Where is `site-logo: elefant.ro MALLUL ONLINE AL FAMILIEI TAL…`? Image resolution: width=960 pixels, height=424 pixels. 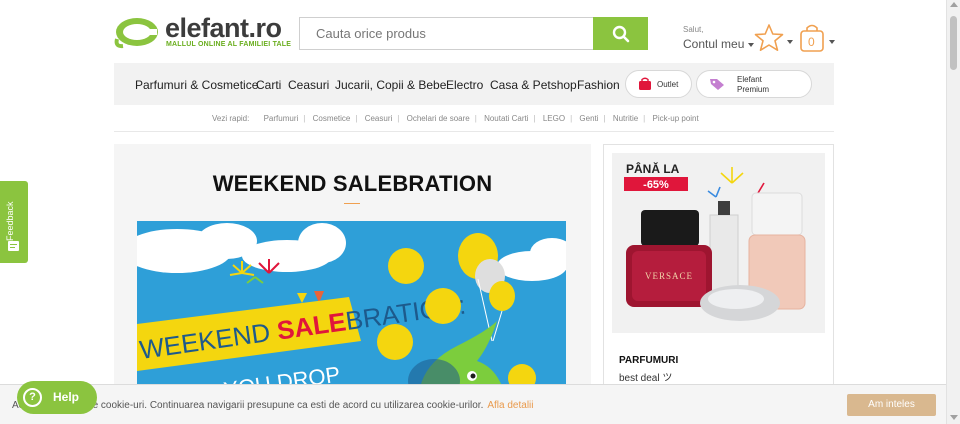
site-logo: elefant.ro MALLUL ONLINE AL FAMILIEI TAL… is located at coordinates (202, 31).